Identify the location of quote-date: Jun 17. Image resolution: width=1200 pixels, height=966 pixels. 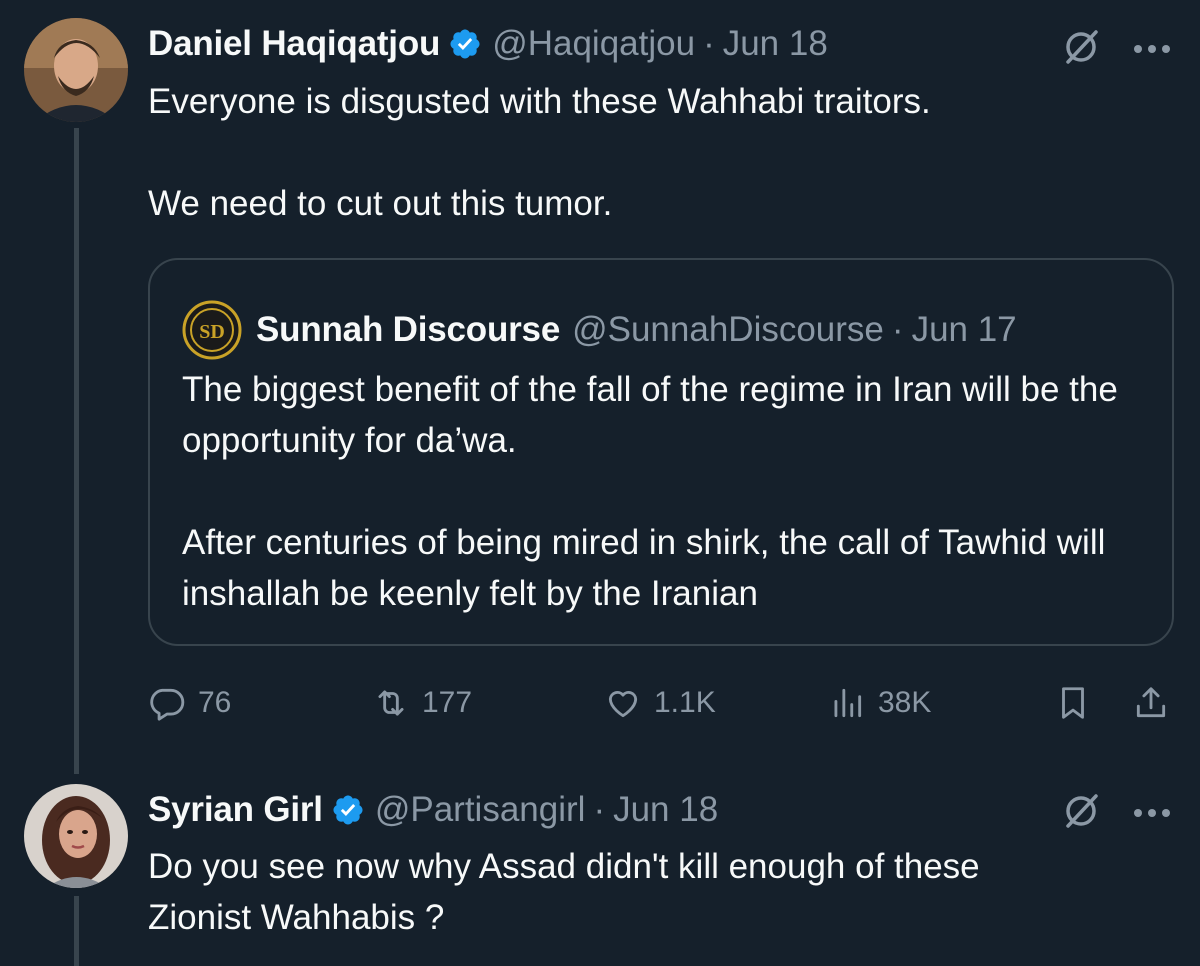
(964, 330).